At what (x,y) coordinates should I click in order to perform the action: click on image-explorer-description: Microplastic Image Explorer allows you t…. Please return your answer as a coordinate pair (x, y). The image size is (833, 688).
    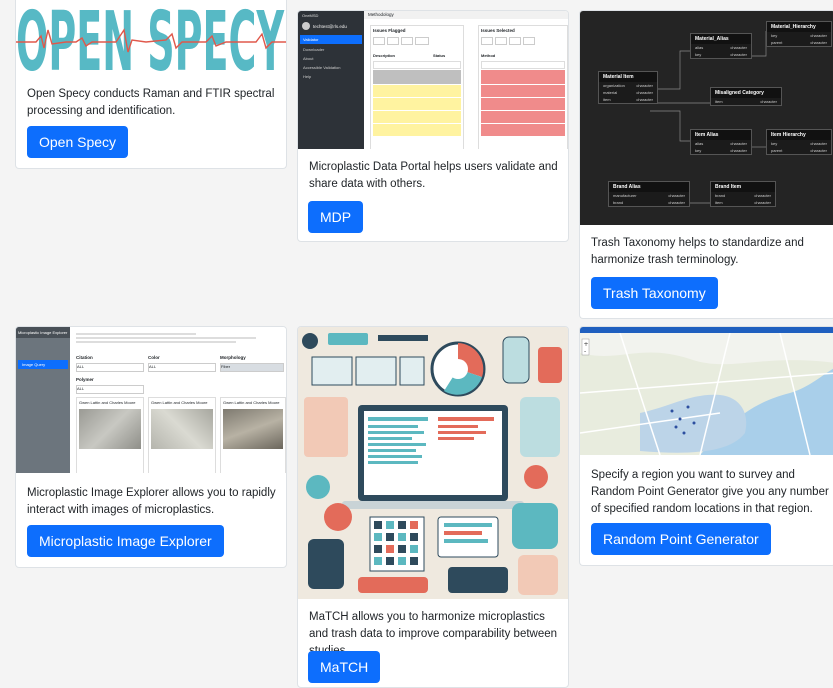
    Looking at the image, I should click on (151, 501).